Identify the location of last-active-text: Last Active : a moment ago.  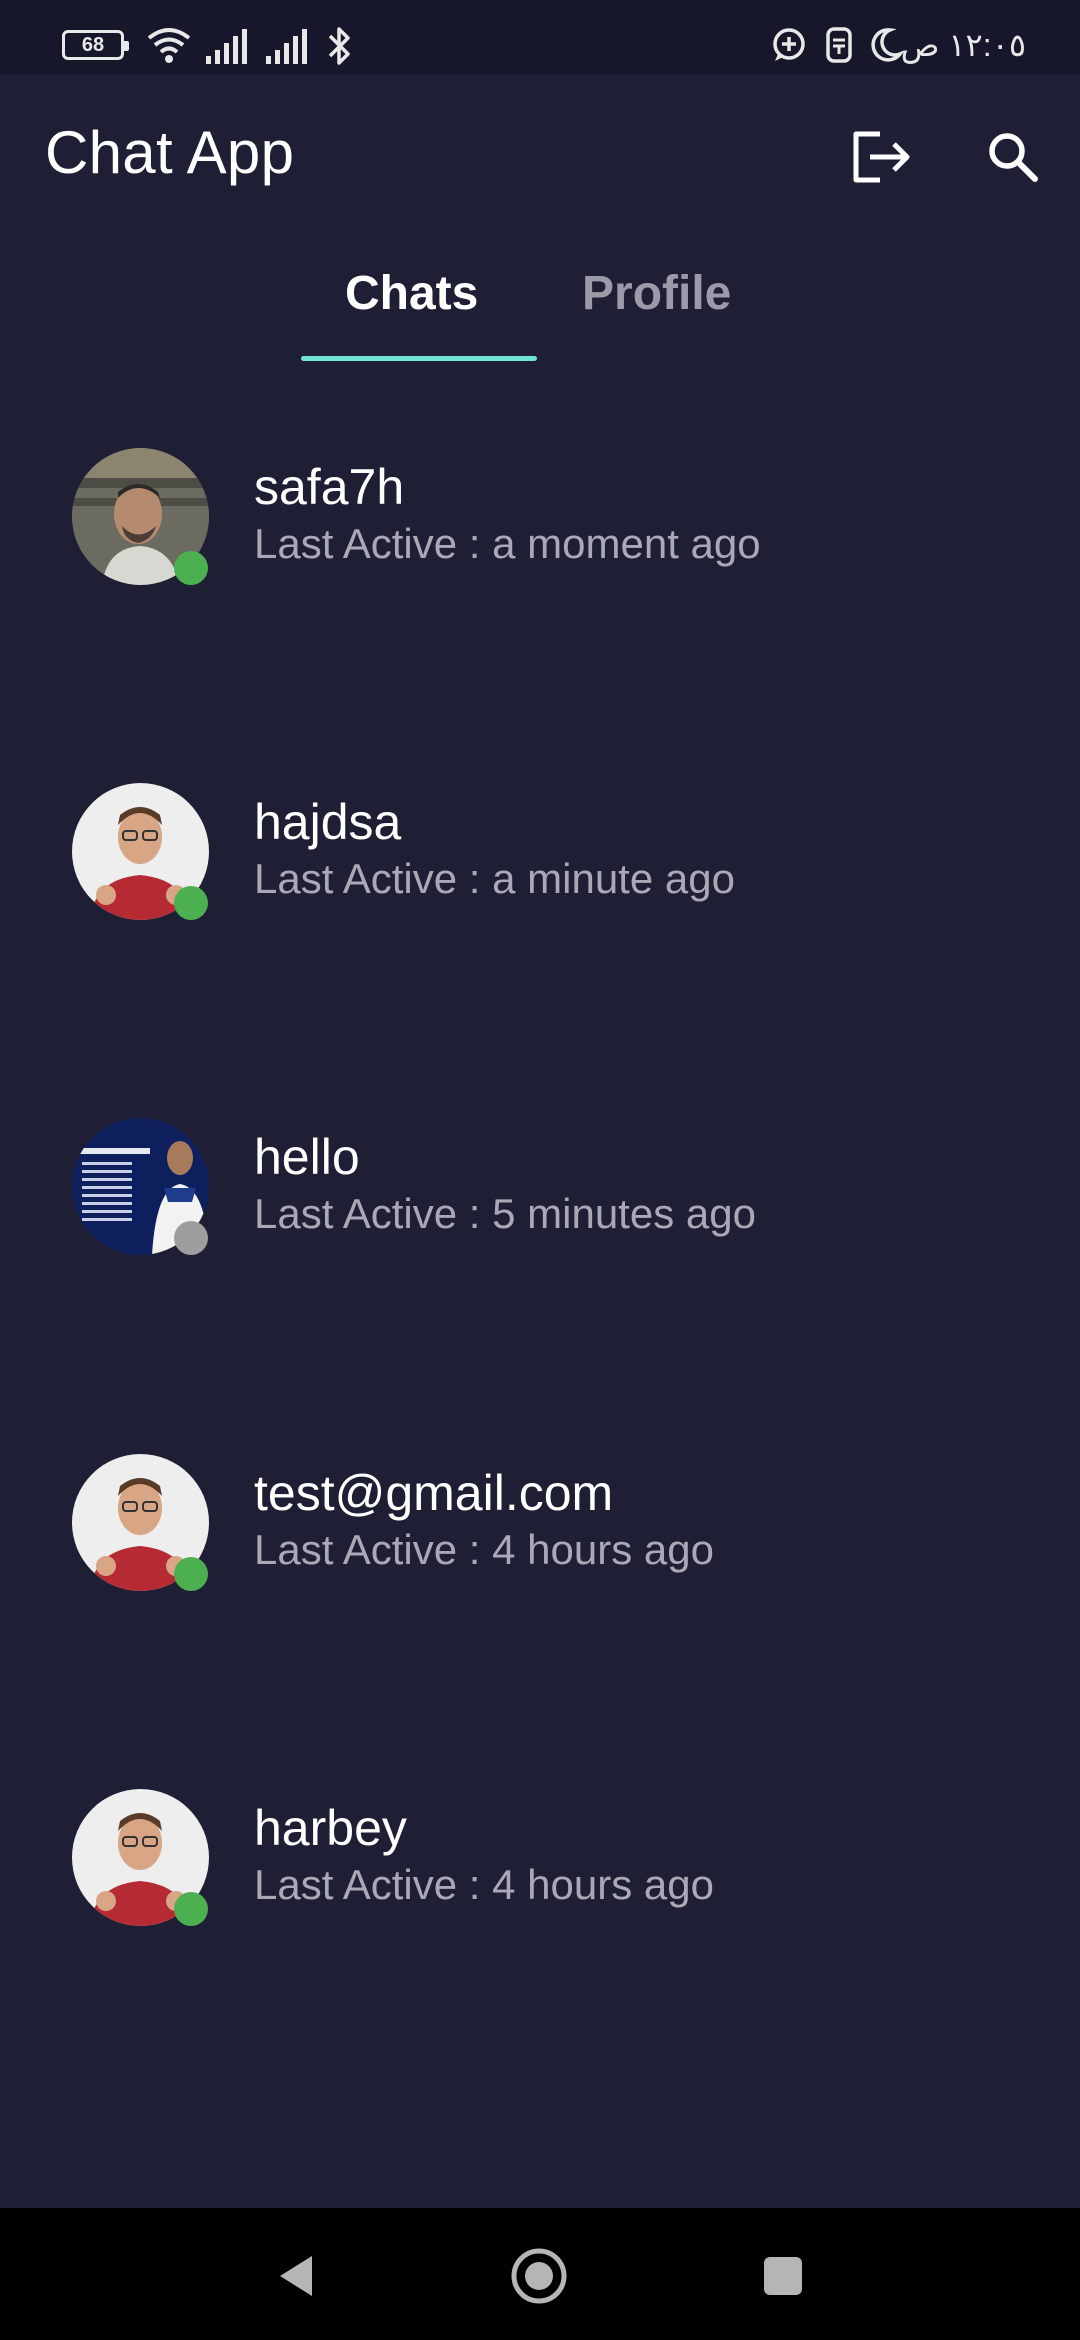
(507, 543).